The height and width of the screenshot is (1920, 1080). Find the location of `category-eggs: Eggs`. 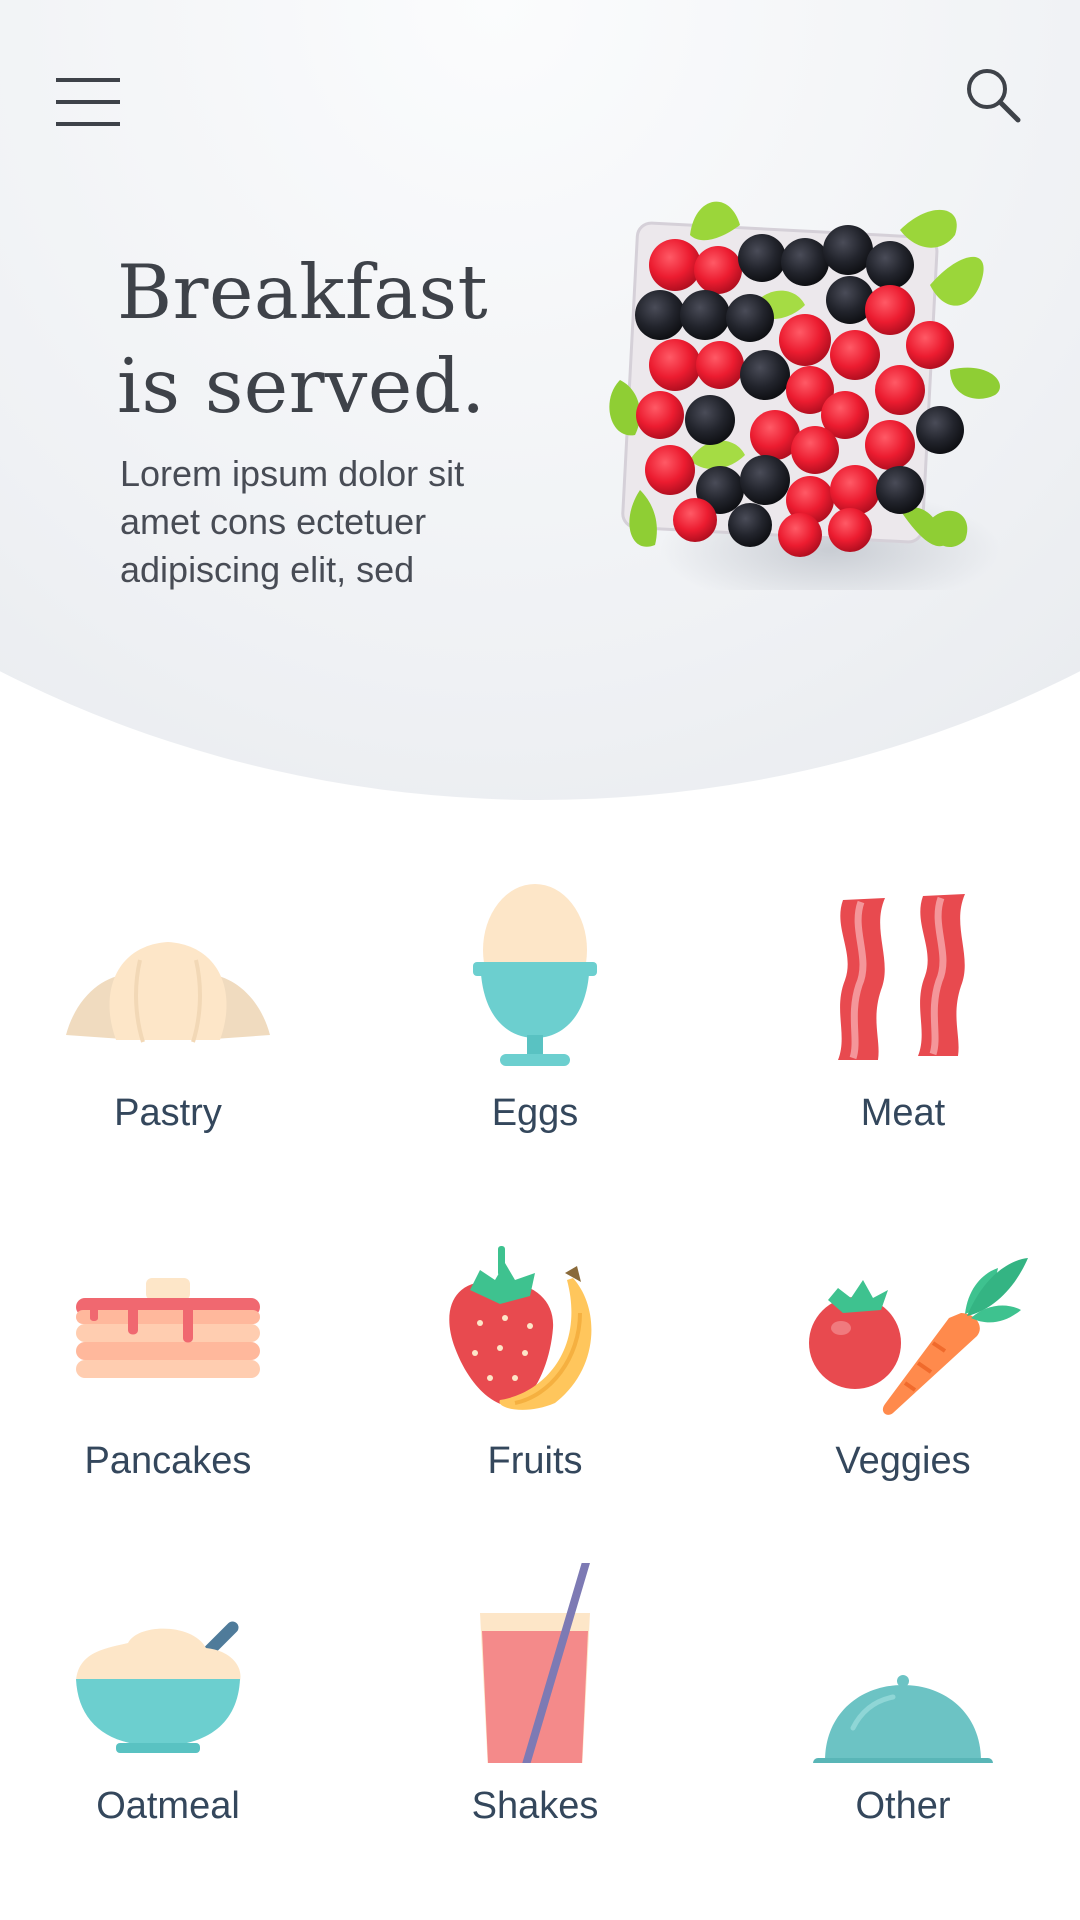

category-eggs: Eggs is located at coordinates (535, 1015).